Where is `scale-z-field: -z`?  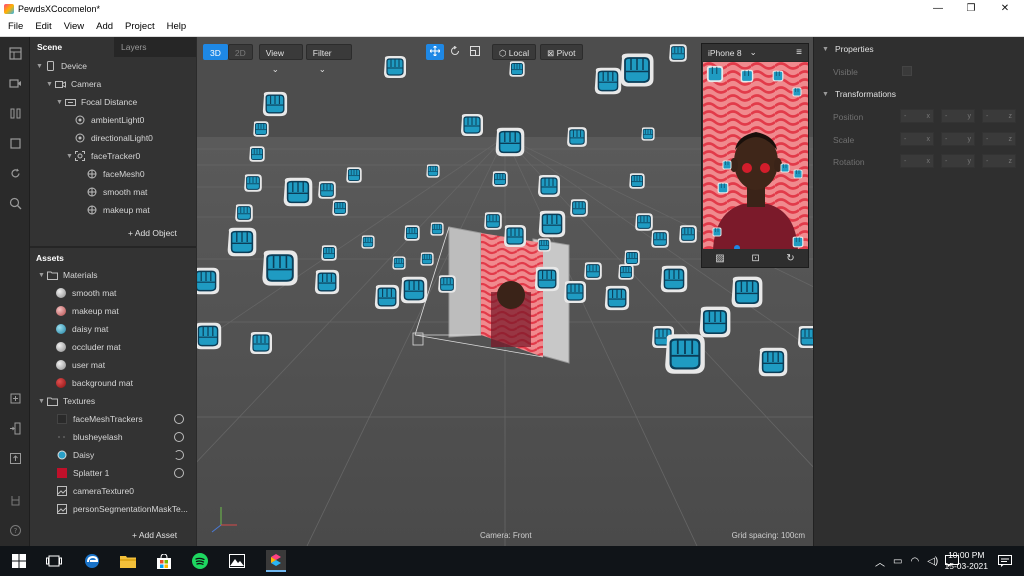 scale-z-field: -z is located at coordinates (999, 139).